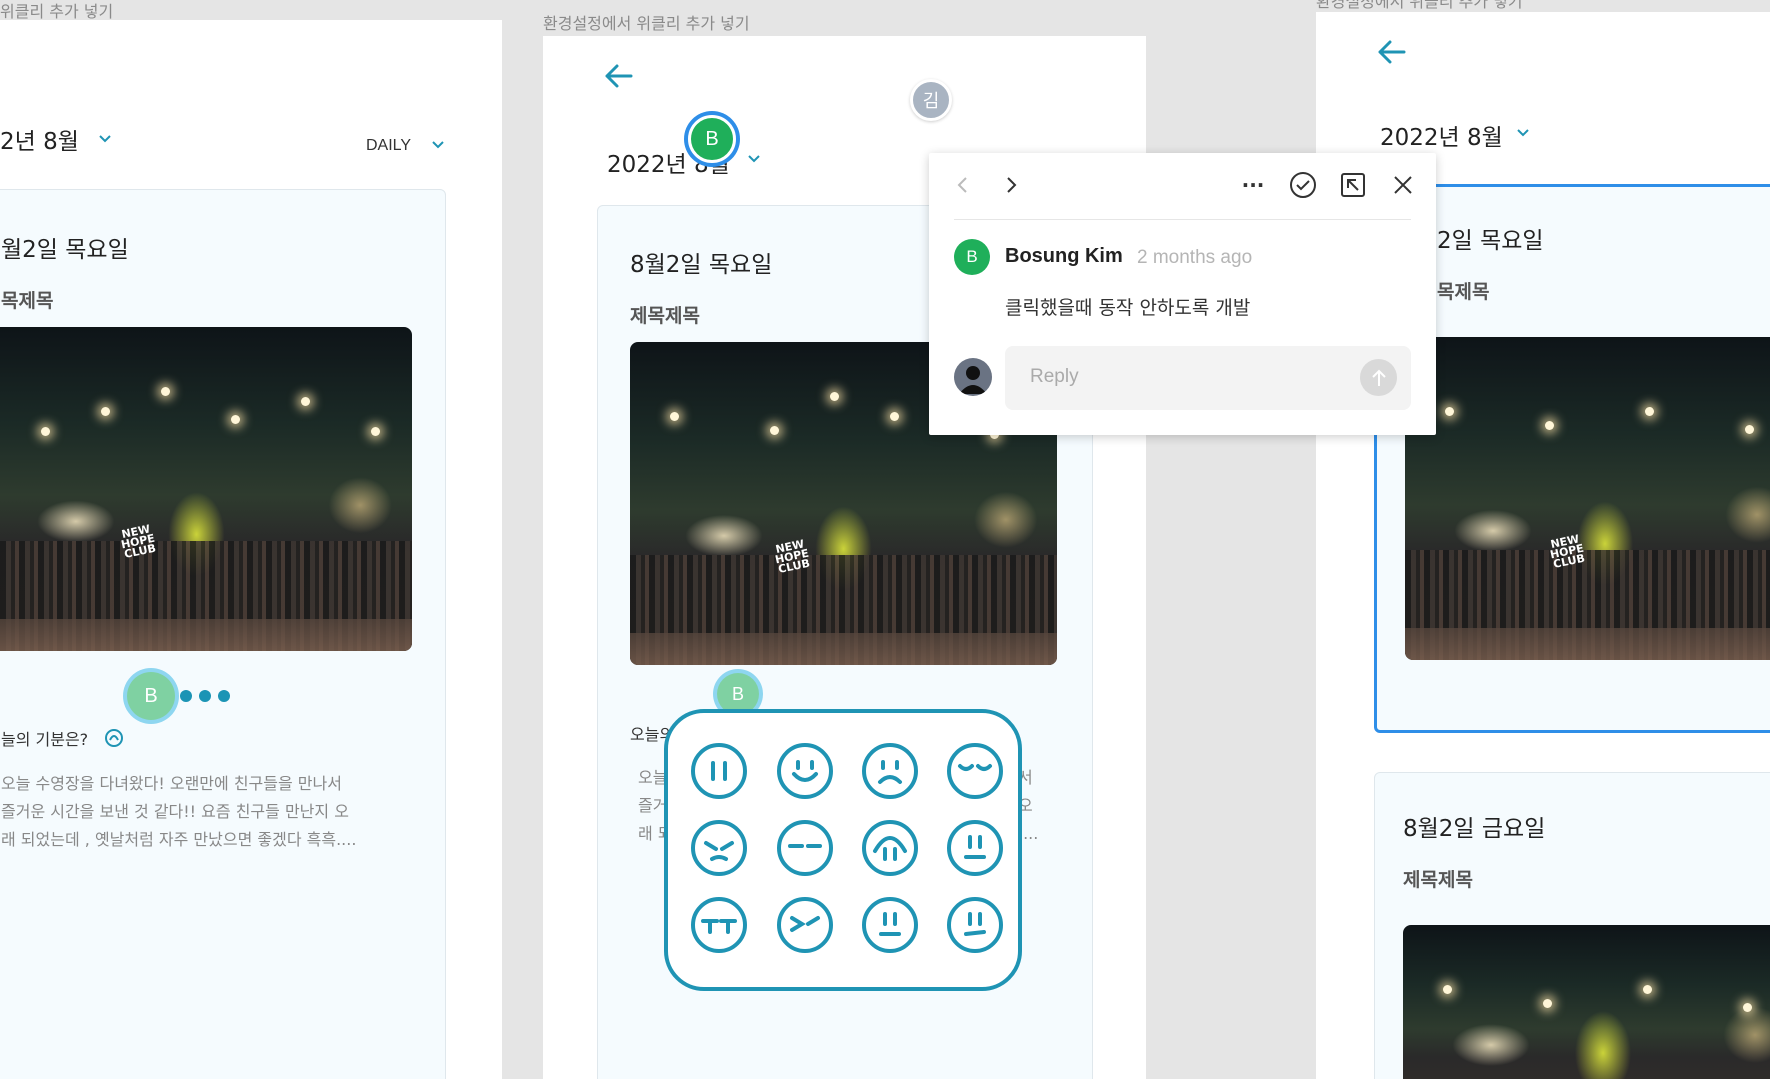  What do you see at coordinates (1586, 1002) in the screenshot?
I see `diary-photo` at bounding box center [1586, 1002].